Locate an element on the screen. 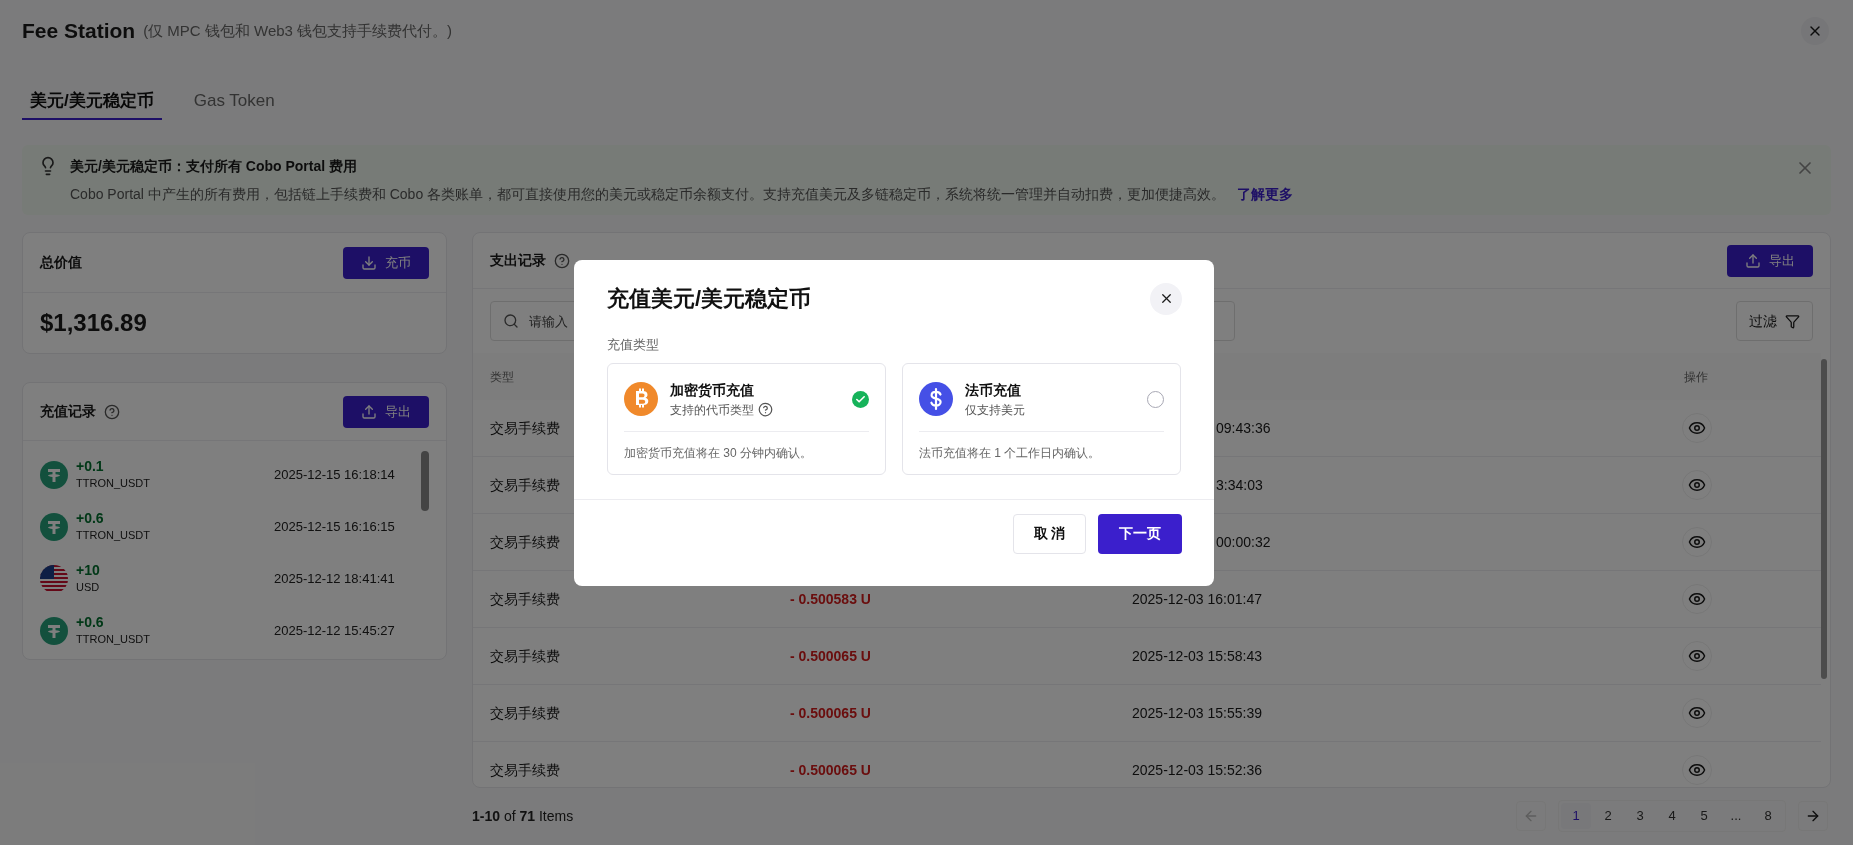 This screenshot has height=845, width=1853. card-title: 总价值 is located at coordinates (61, 262).